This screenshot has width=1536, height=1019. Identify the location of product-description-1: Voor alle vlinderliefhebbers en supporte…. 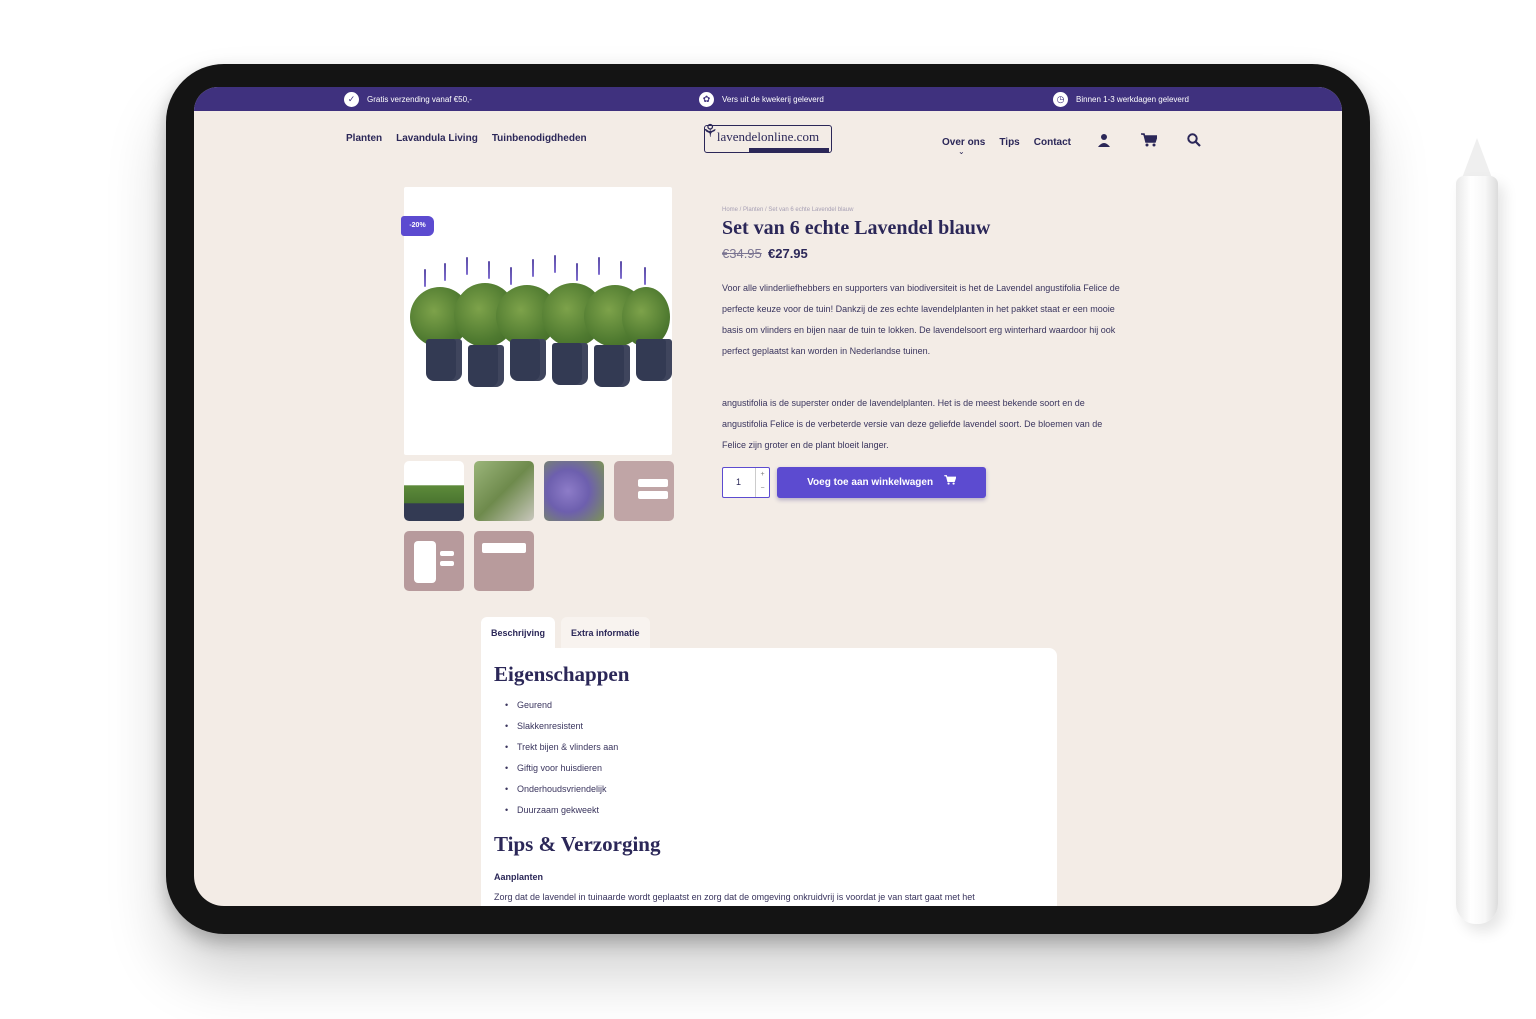
(921, 319).